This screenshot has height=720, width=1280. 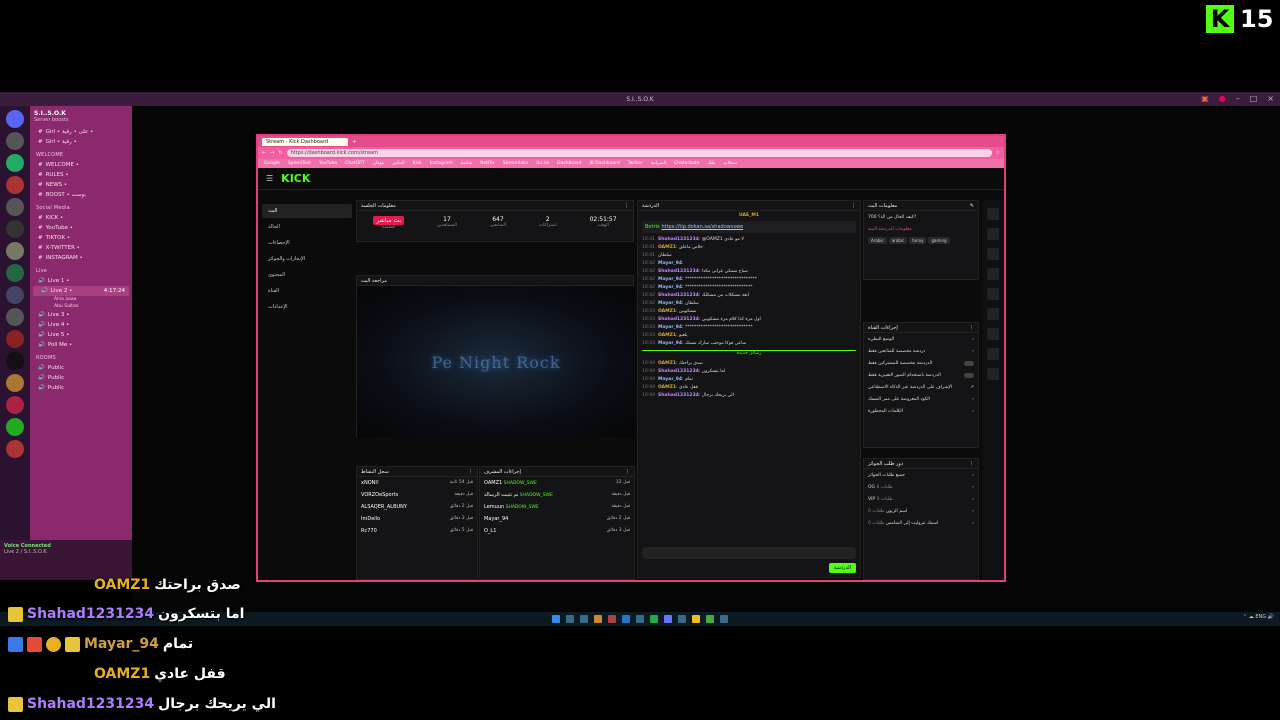 What do you see at coordinates (307, 227) in the screenshot?
I see `nav-item: الحالة` at bounding box center [307, 227].